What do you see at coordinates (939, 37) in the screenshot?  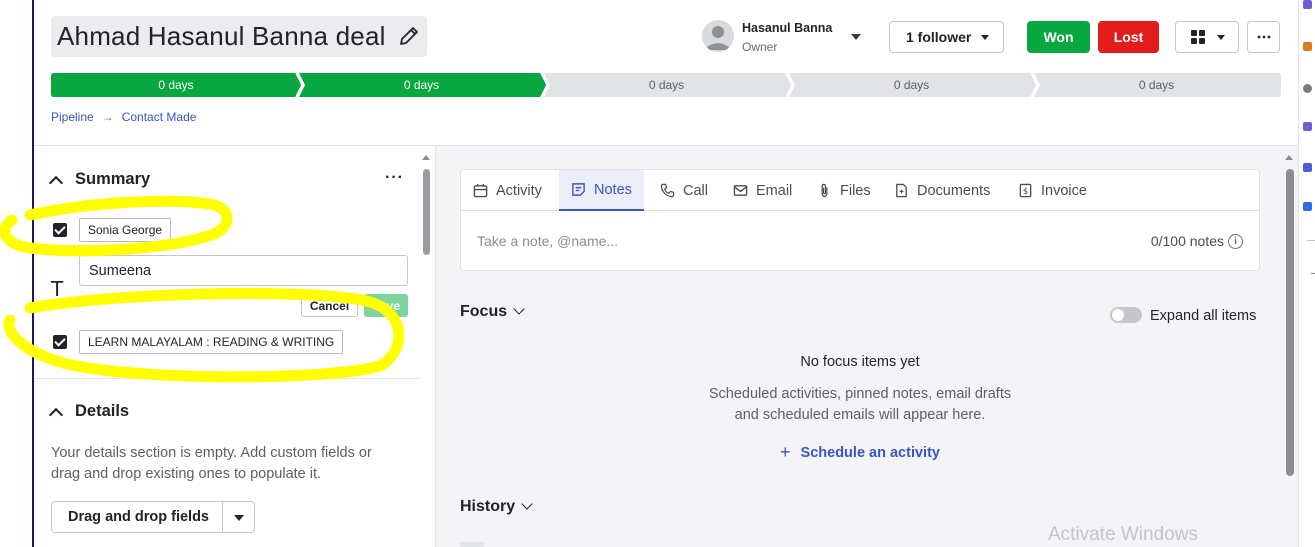 I see `follower-label: 1 follower` at bounding box center [939, 37].